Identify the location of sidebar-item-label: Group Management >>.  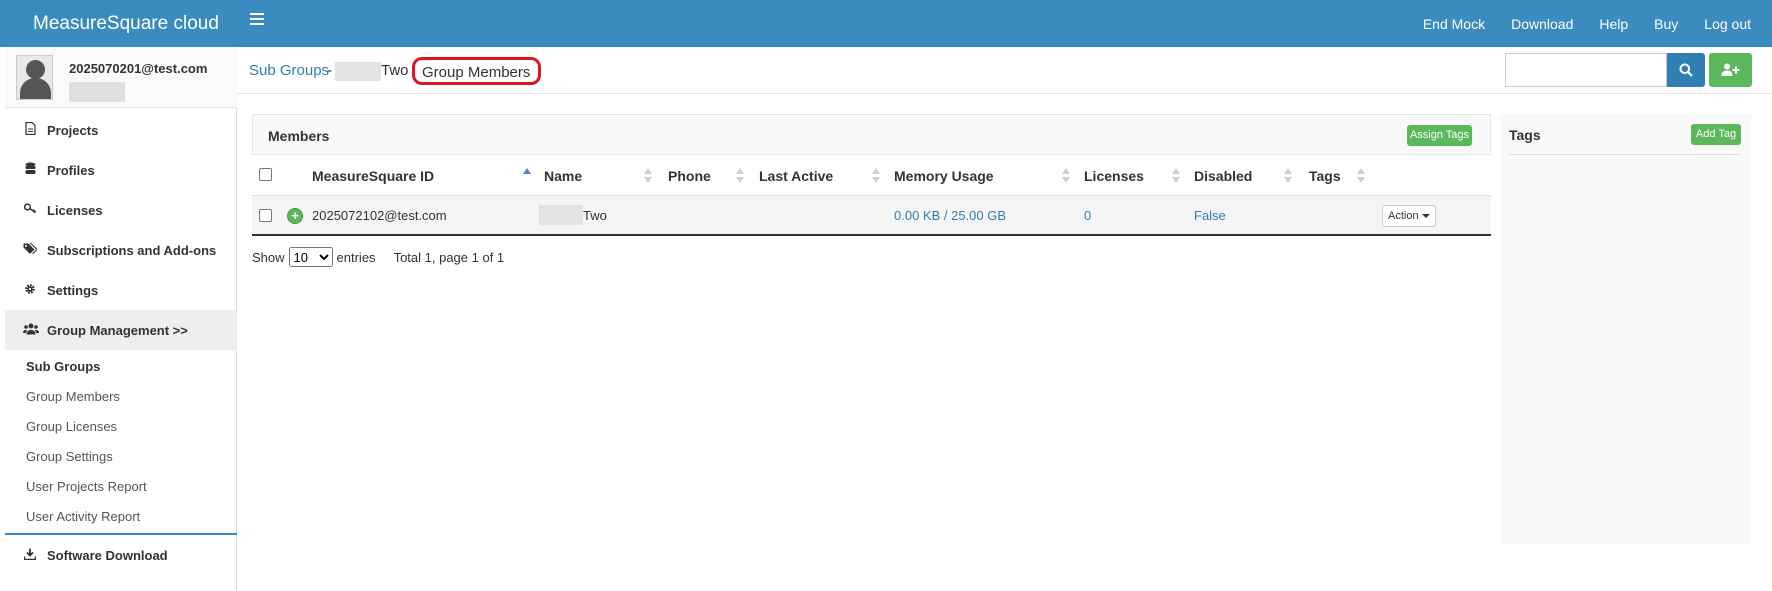
(117, 330).